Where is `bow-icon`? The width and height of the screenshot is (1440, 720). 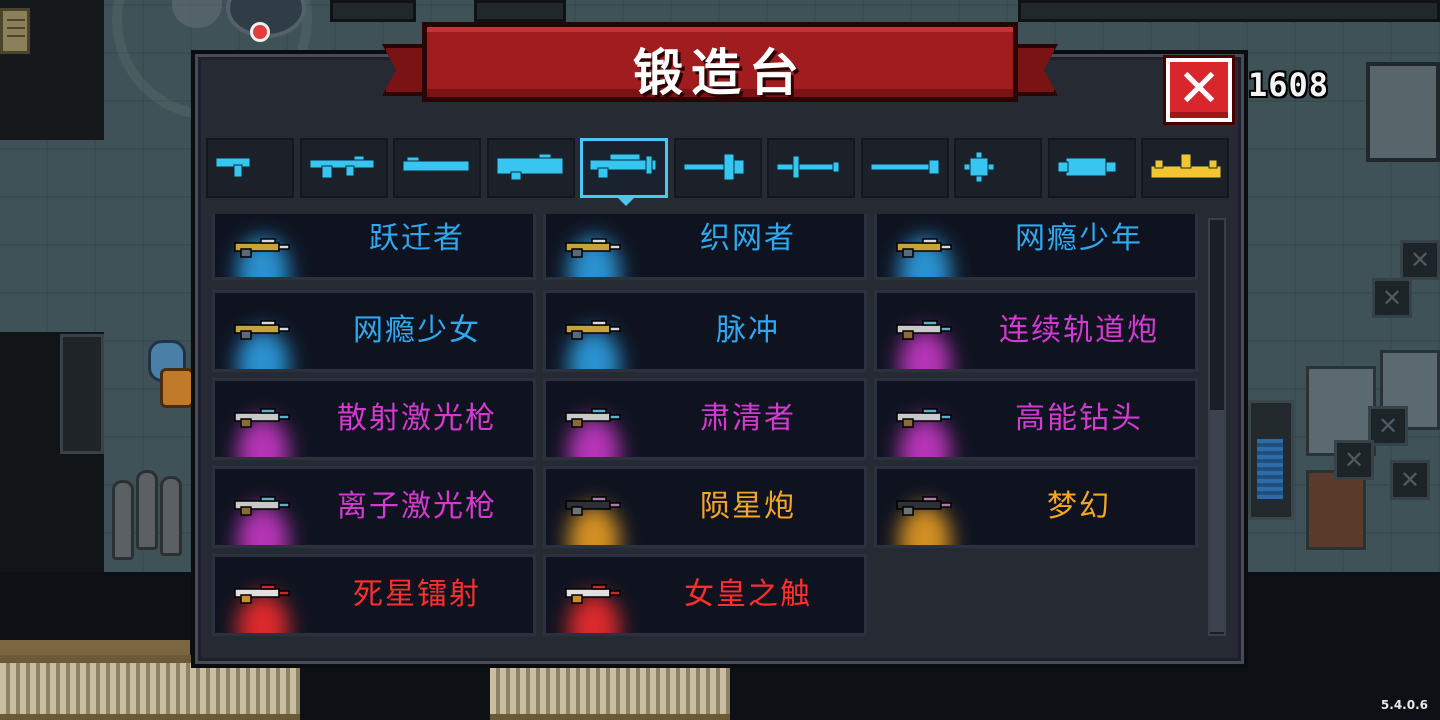 bow-icon is located at coordinates (714, 167).